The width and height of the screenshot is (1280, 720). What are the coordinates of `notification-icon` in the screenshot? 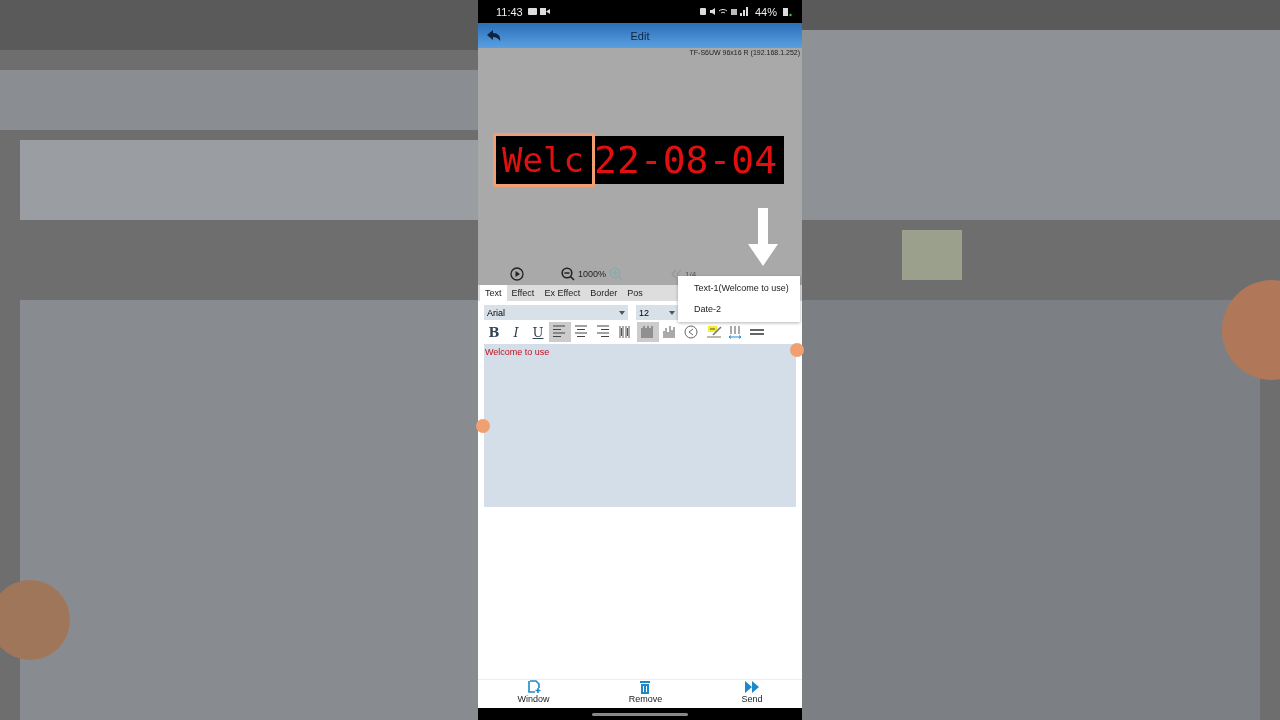 It's located at (538, 11).